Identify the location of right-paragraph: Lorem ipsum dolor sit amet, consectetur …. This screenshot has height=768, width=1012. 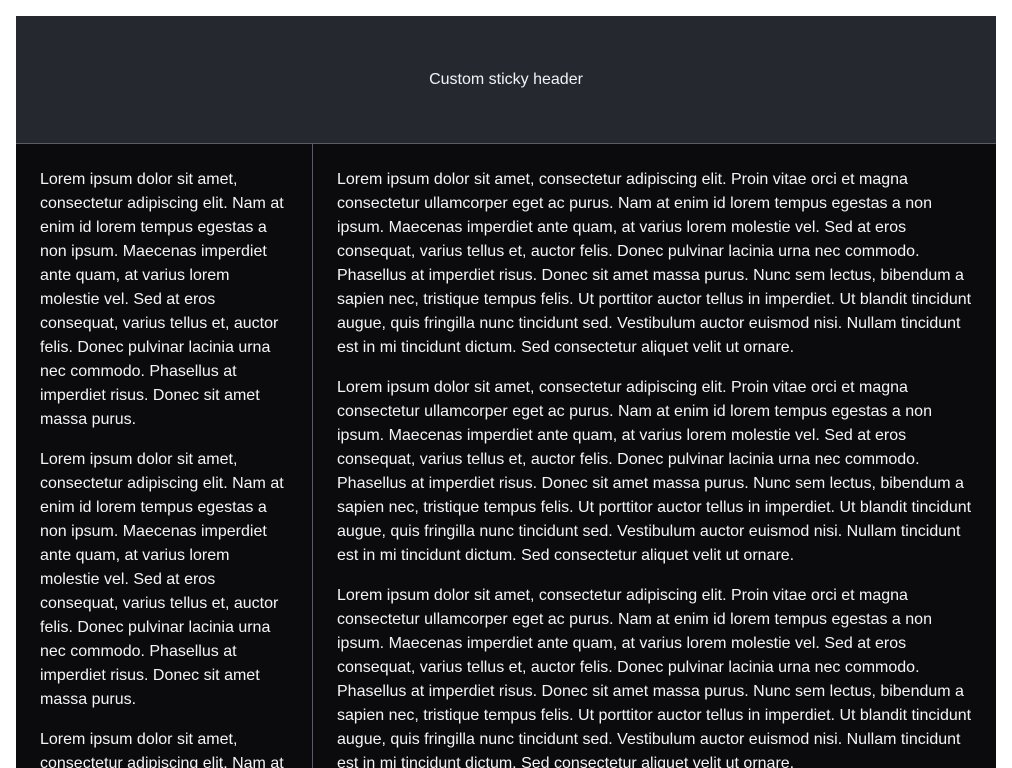
(654, 677).